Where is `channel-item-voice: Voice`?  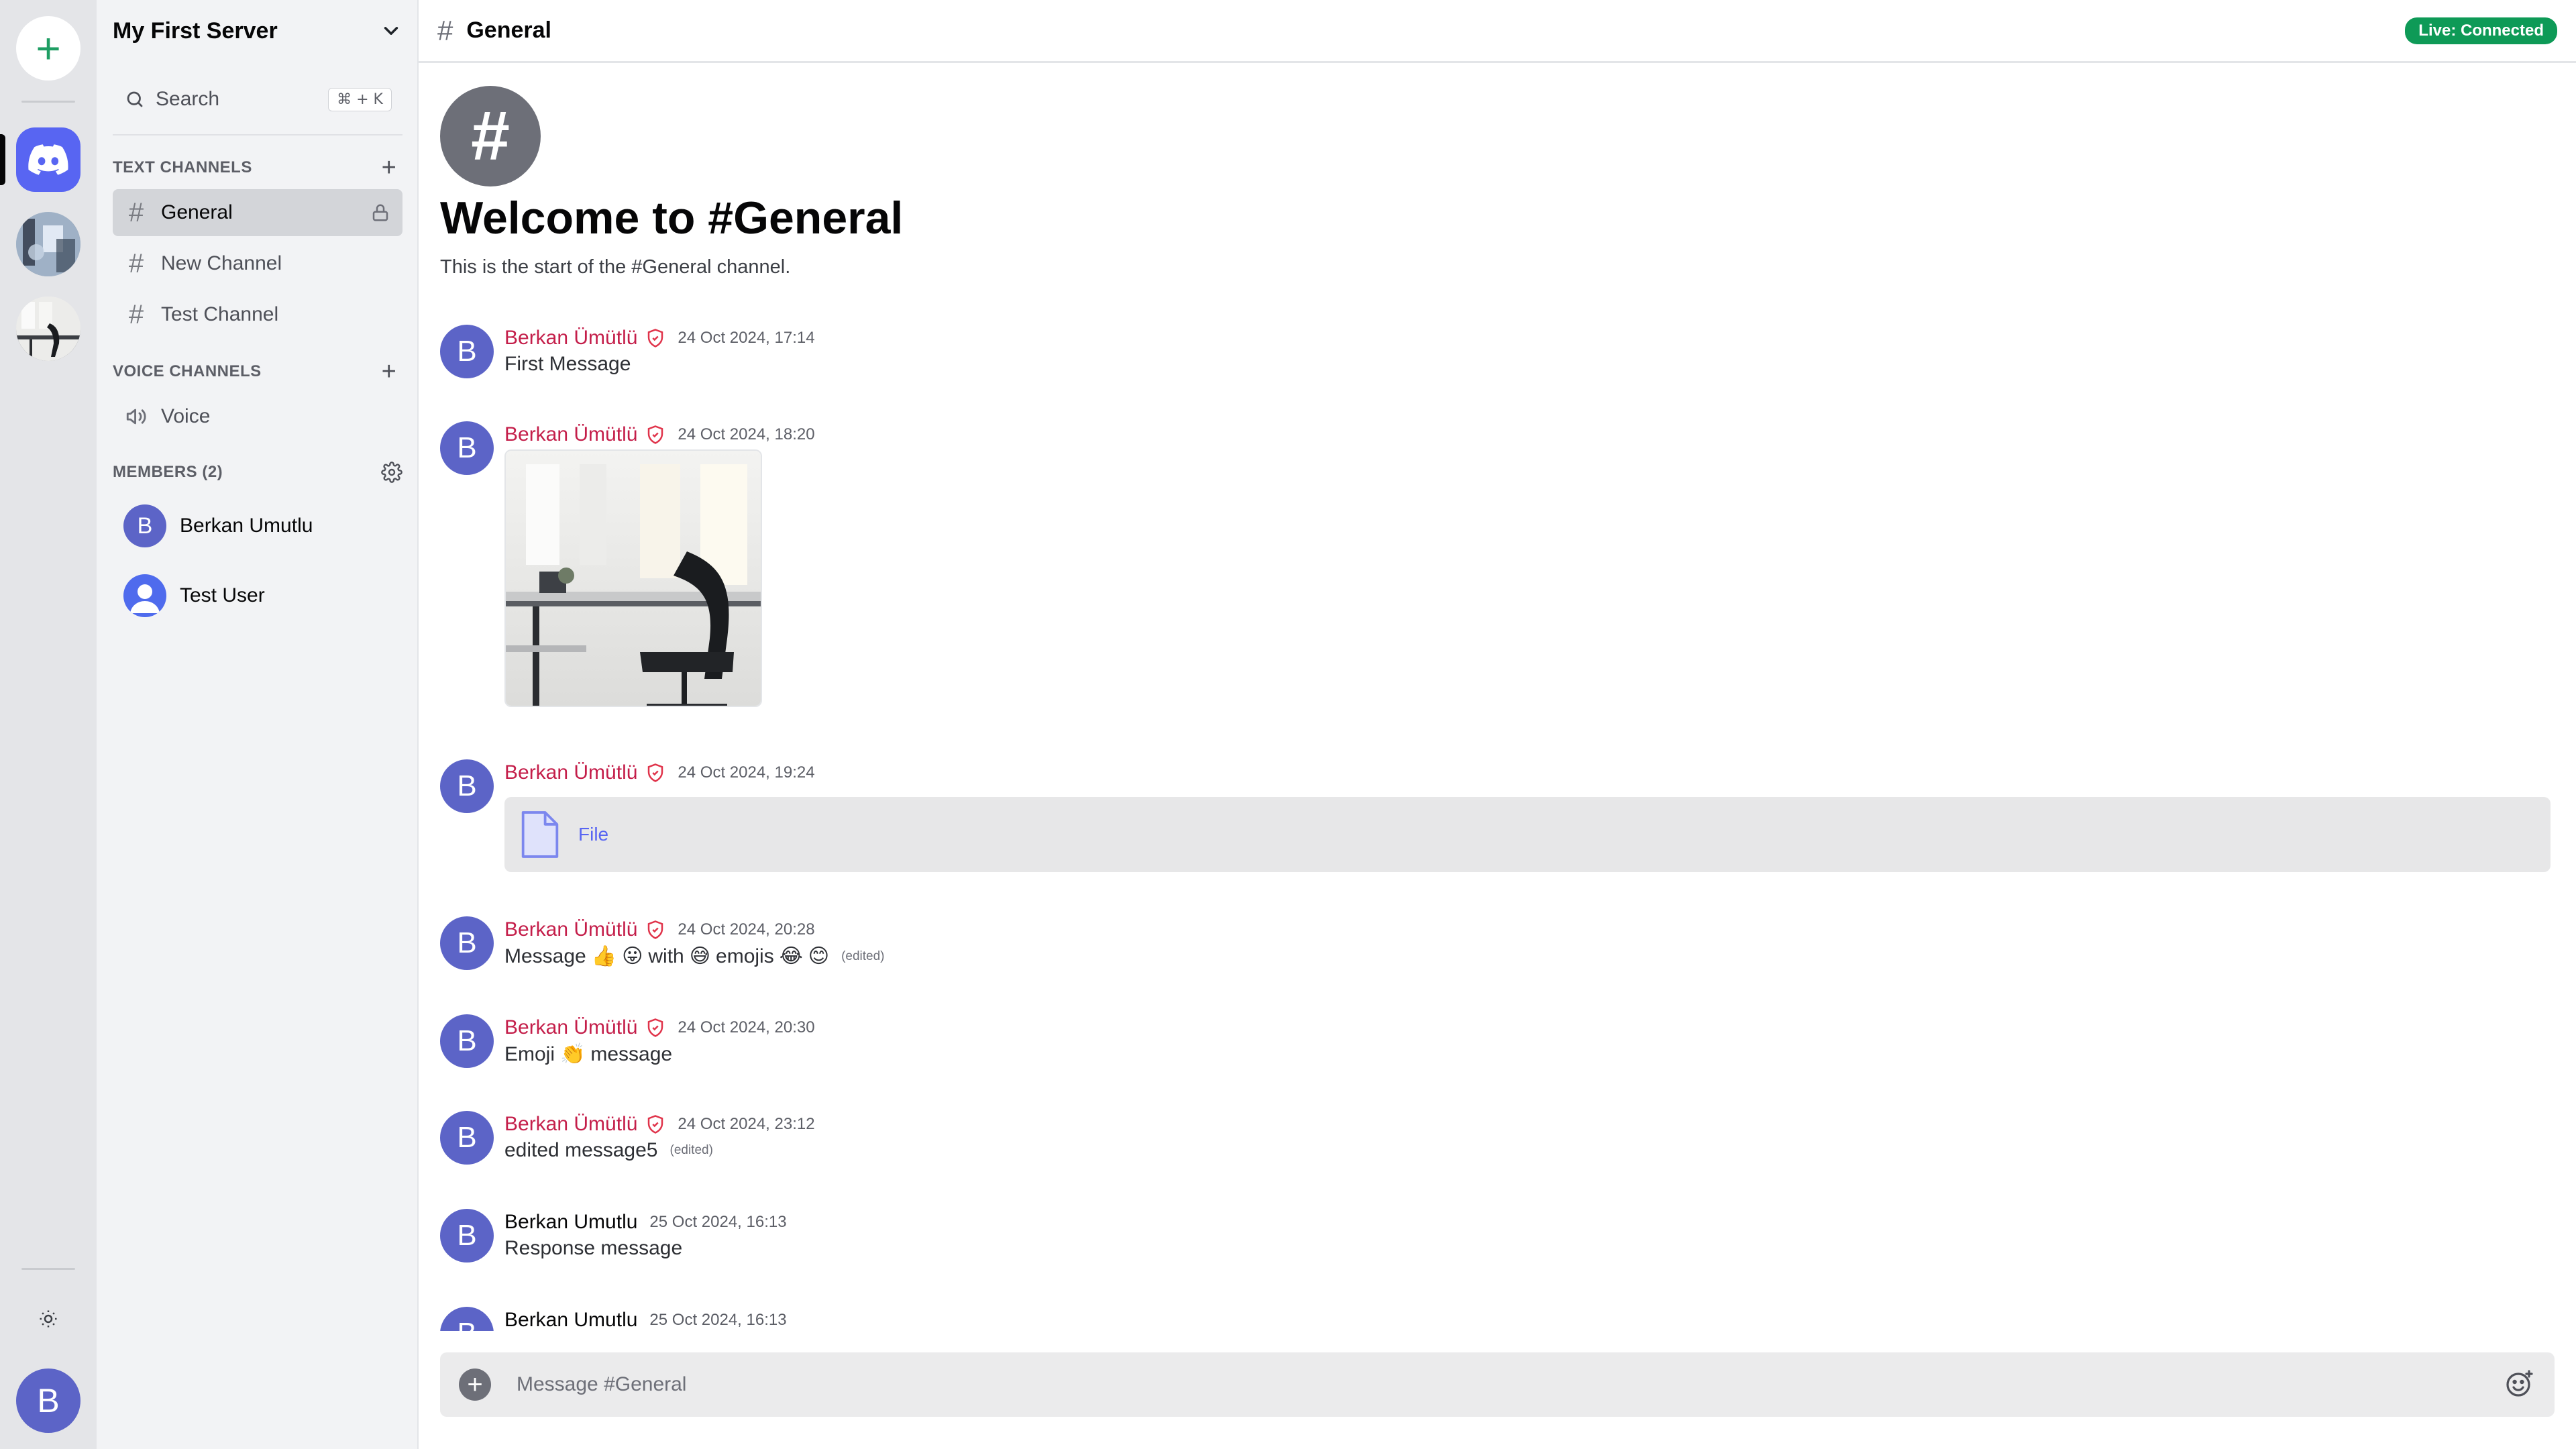
channel-item-voice: Voice is located at coordinates (257, 416).